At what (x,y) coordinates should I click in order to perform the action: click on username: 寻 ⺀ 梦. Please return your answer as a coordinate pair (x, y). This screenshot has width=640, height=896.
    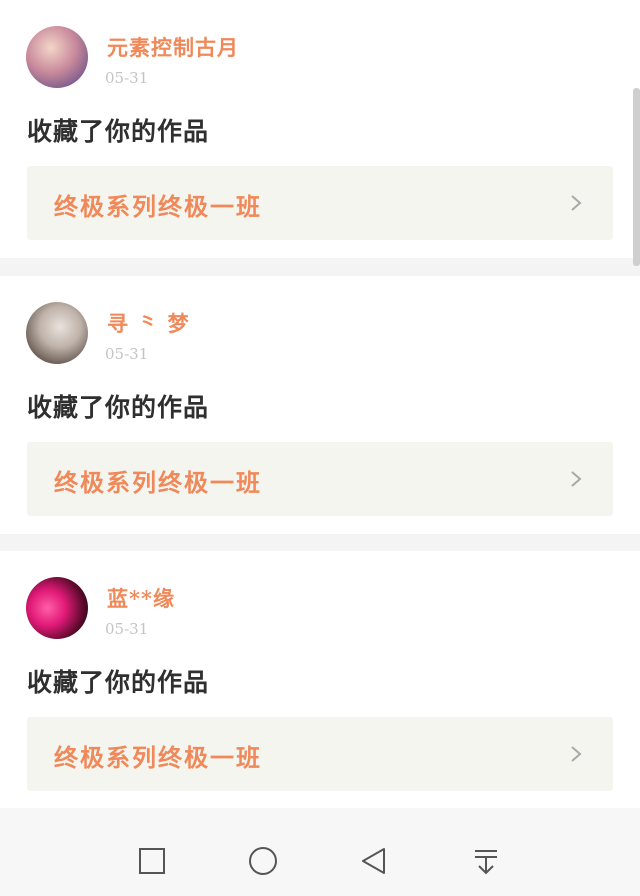
    Looking at the image, I should click on (148, 323).